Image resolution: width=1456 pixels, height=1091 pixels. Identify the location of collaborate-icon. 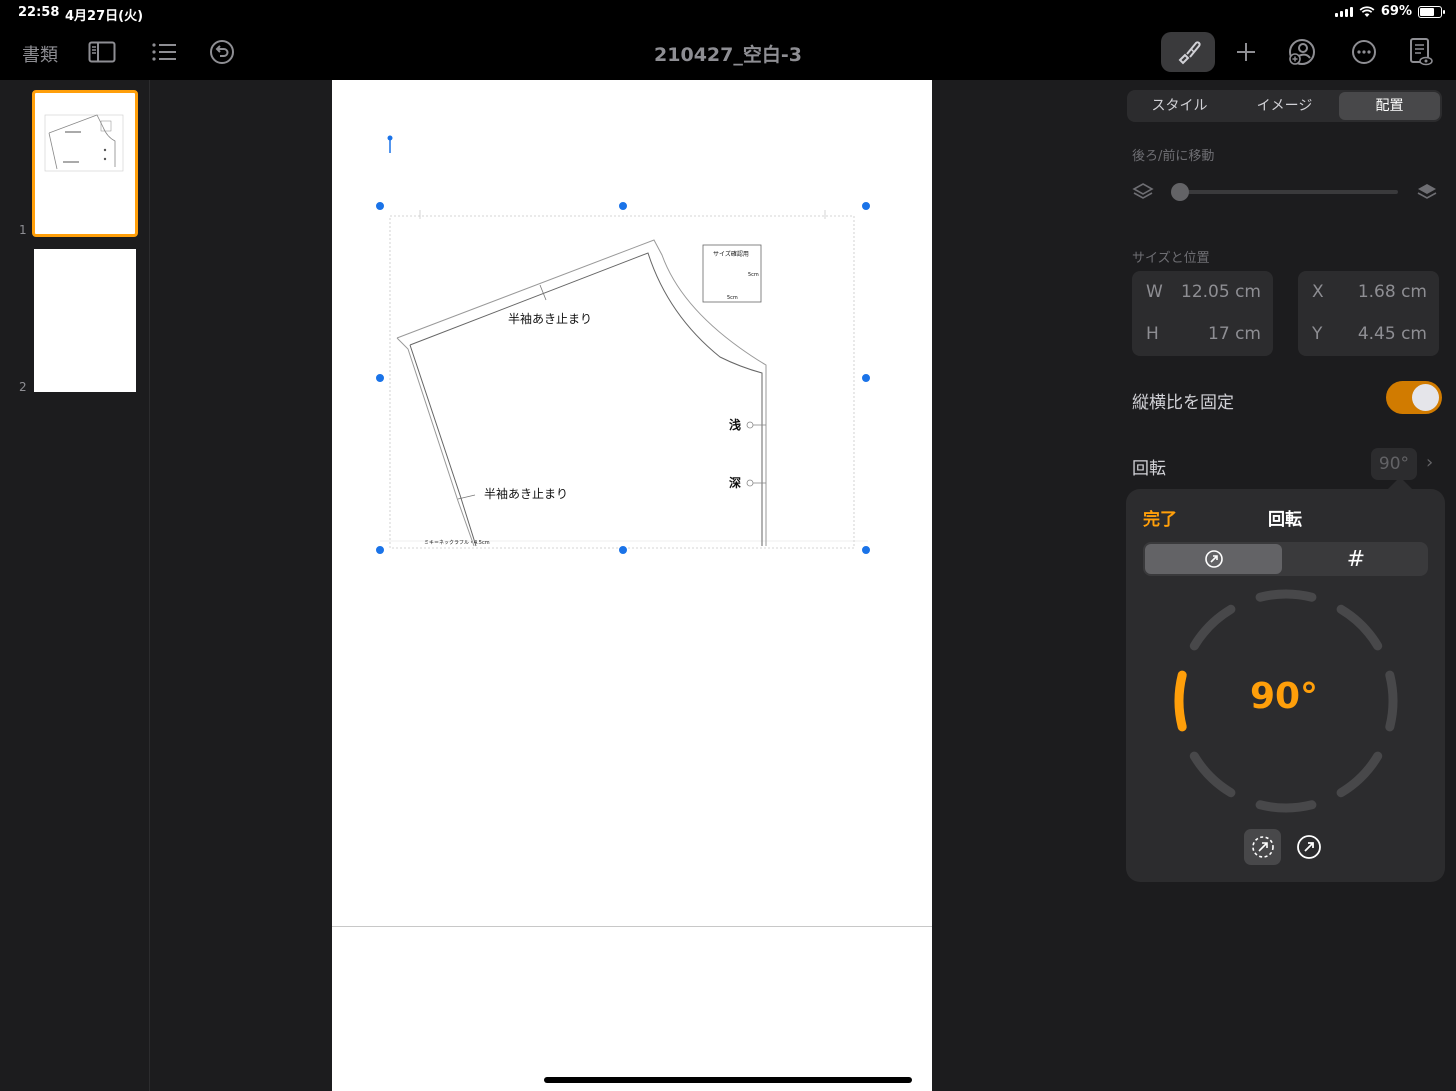
(1302, 52).